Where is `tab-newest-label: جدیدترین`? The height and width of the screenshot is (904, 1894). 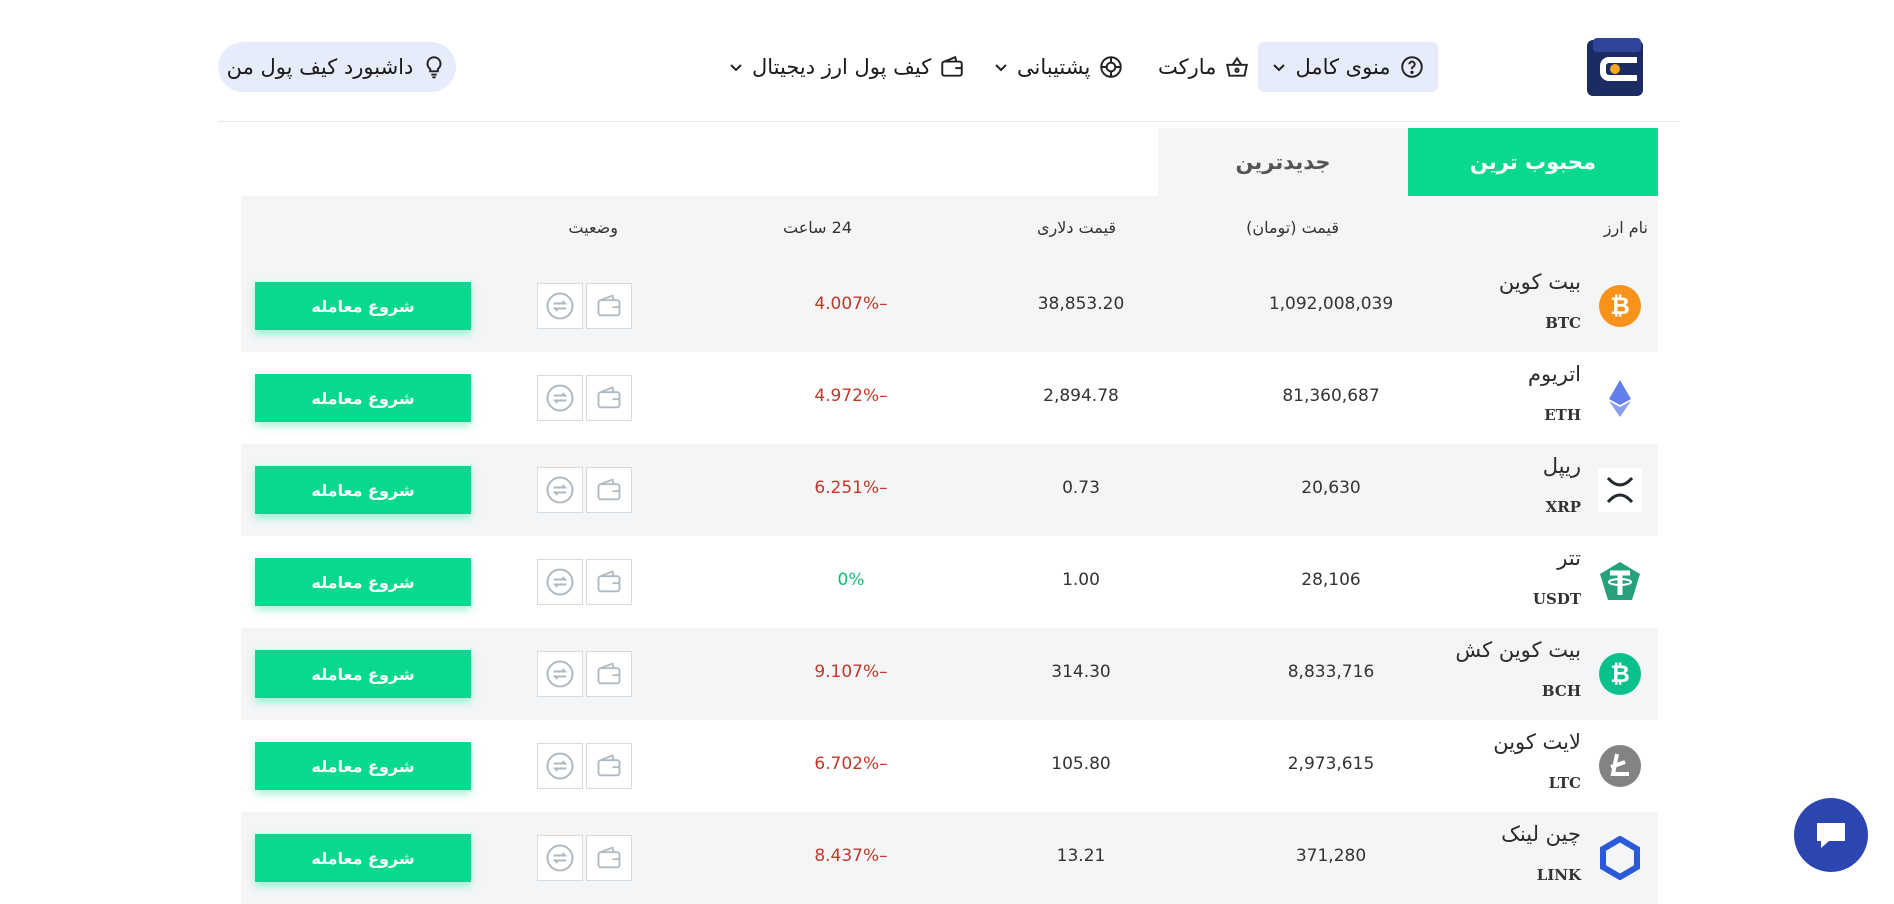 tab-newest-label: جدیدترین is located at coordinates (1283, 162).